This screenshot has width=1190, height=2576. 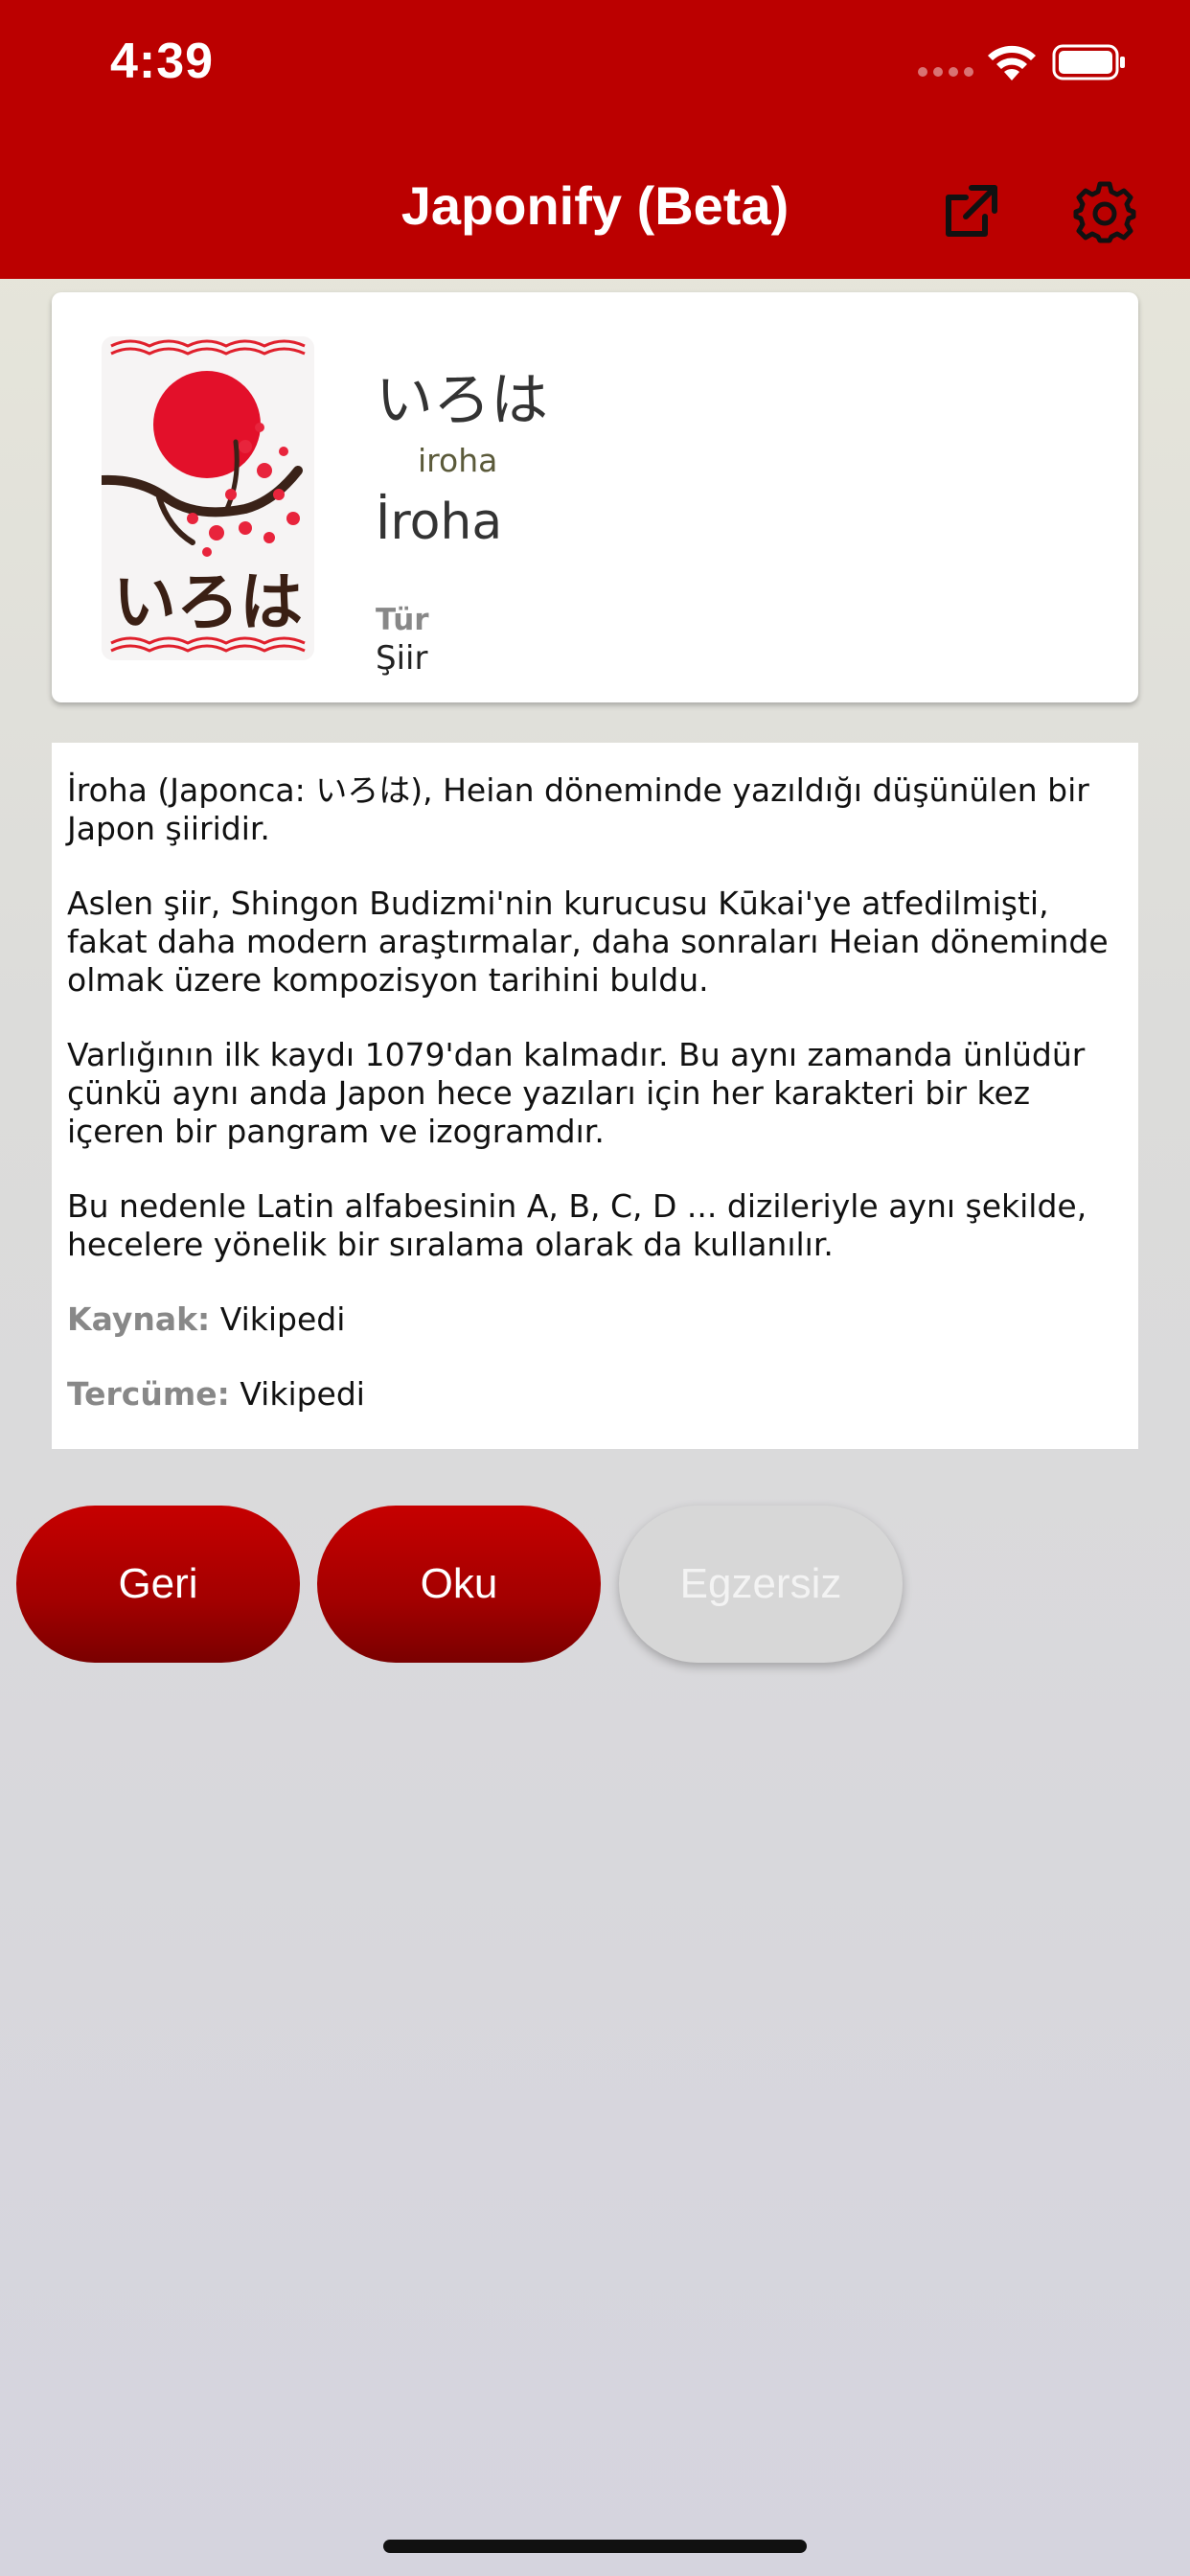 What do you see at coordinates (458, 460) in the screenshot?
I see `romaji-title: iroha` at bounding box center [458, 460].